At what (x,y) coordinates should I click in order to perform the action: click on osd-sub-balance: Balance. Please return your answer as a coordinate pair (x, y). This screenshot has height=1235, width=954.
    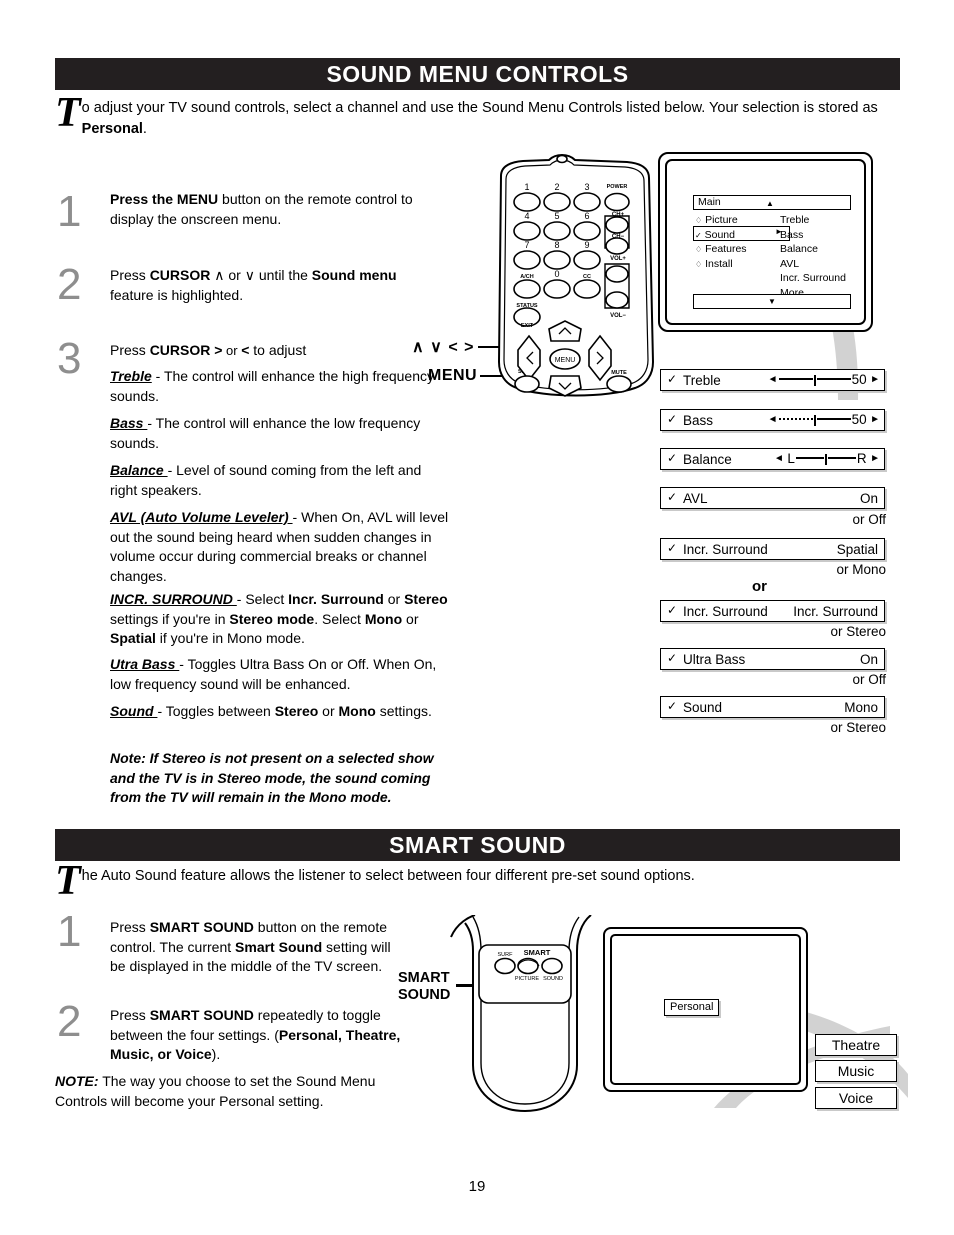
    Looking at the image, I should click on (813, 249).